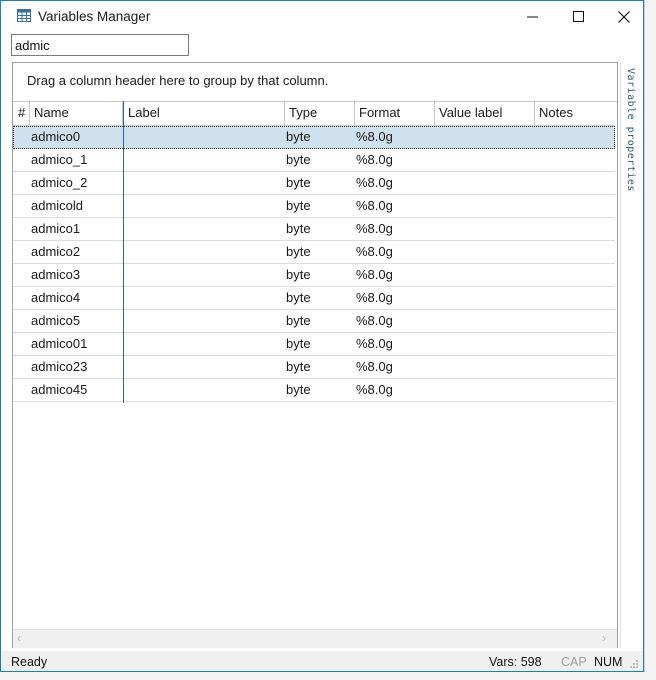  What do you see at coordinates (314, 252) in the screenshot?
I see `table-row: admico2 byte %8.0g` at bounding box center [314, 252].